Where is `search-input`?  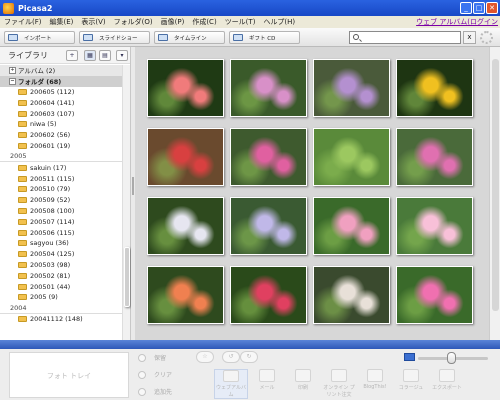 search-input is located at coordinates (405, 37).